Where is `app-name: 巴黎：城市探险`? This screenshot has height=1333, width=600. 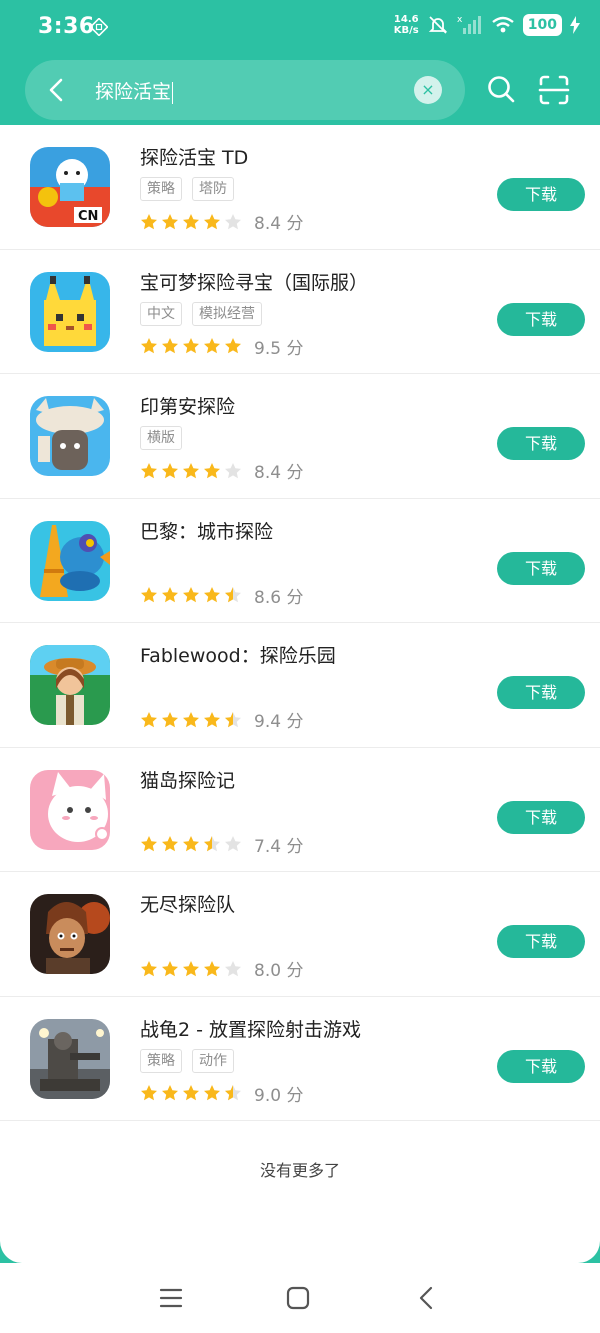 app-name: 巴黎：城市探险 is located at coordinates (206, 530).